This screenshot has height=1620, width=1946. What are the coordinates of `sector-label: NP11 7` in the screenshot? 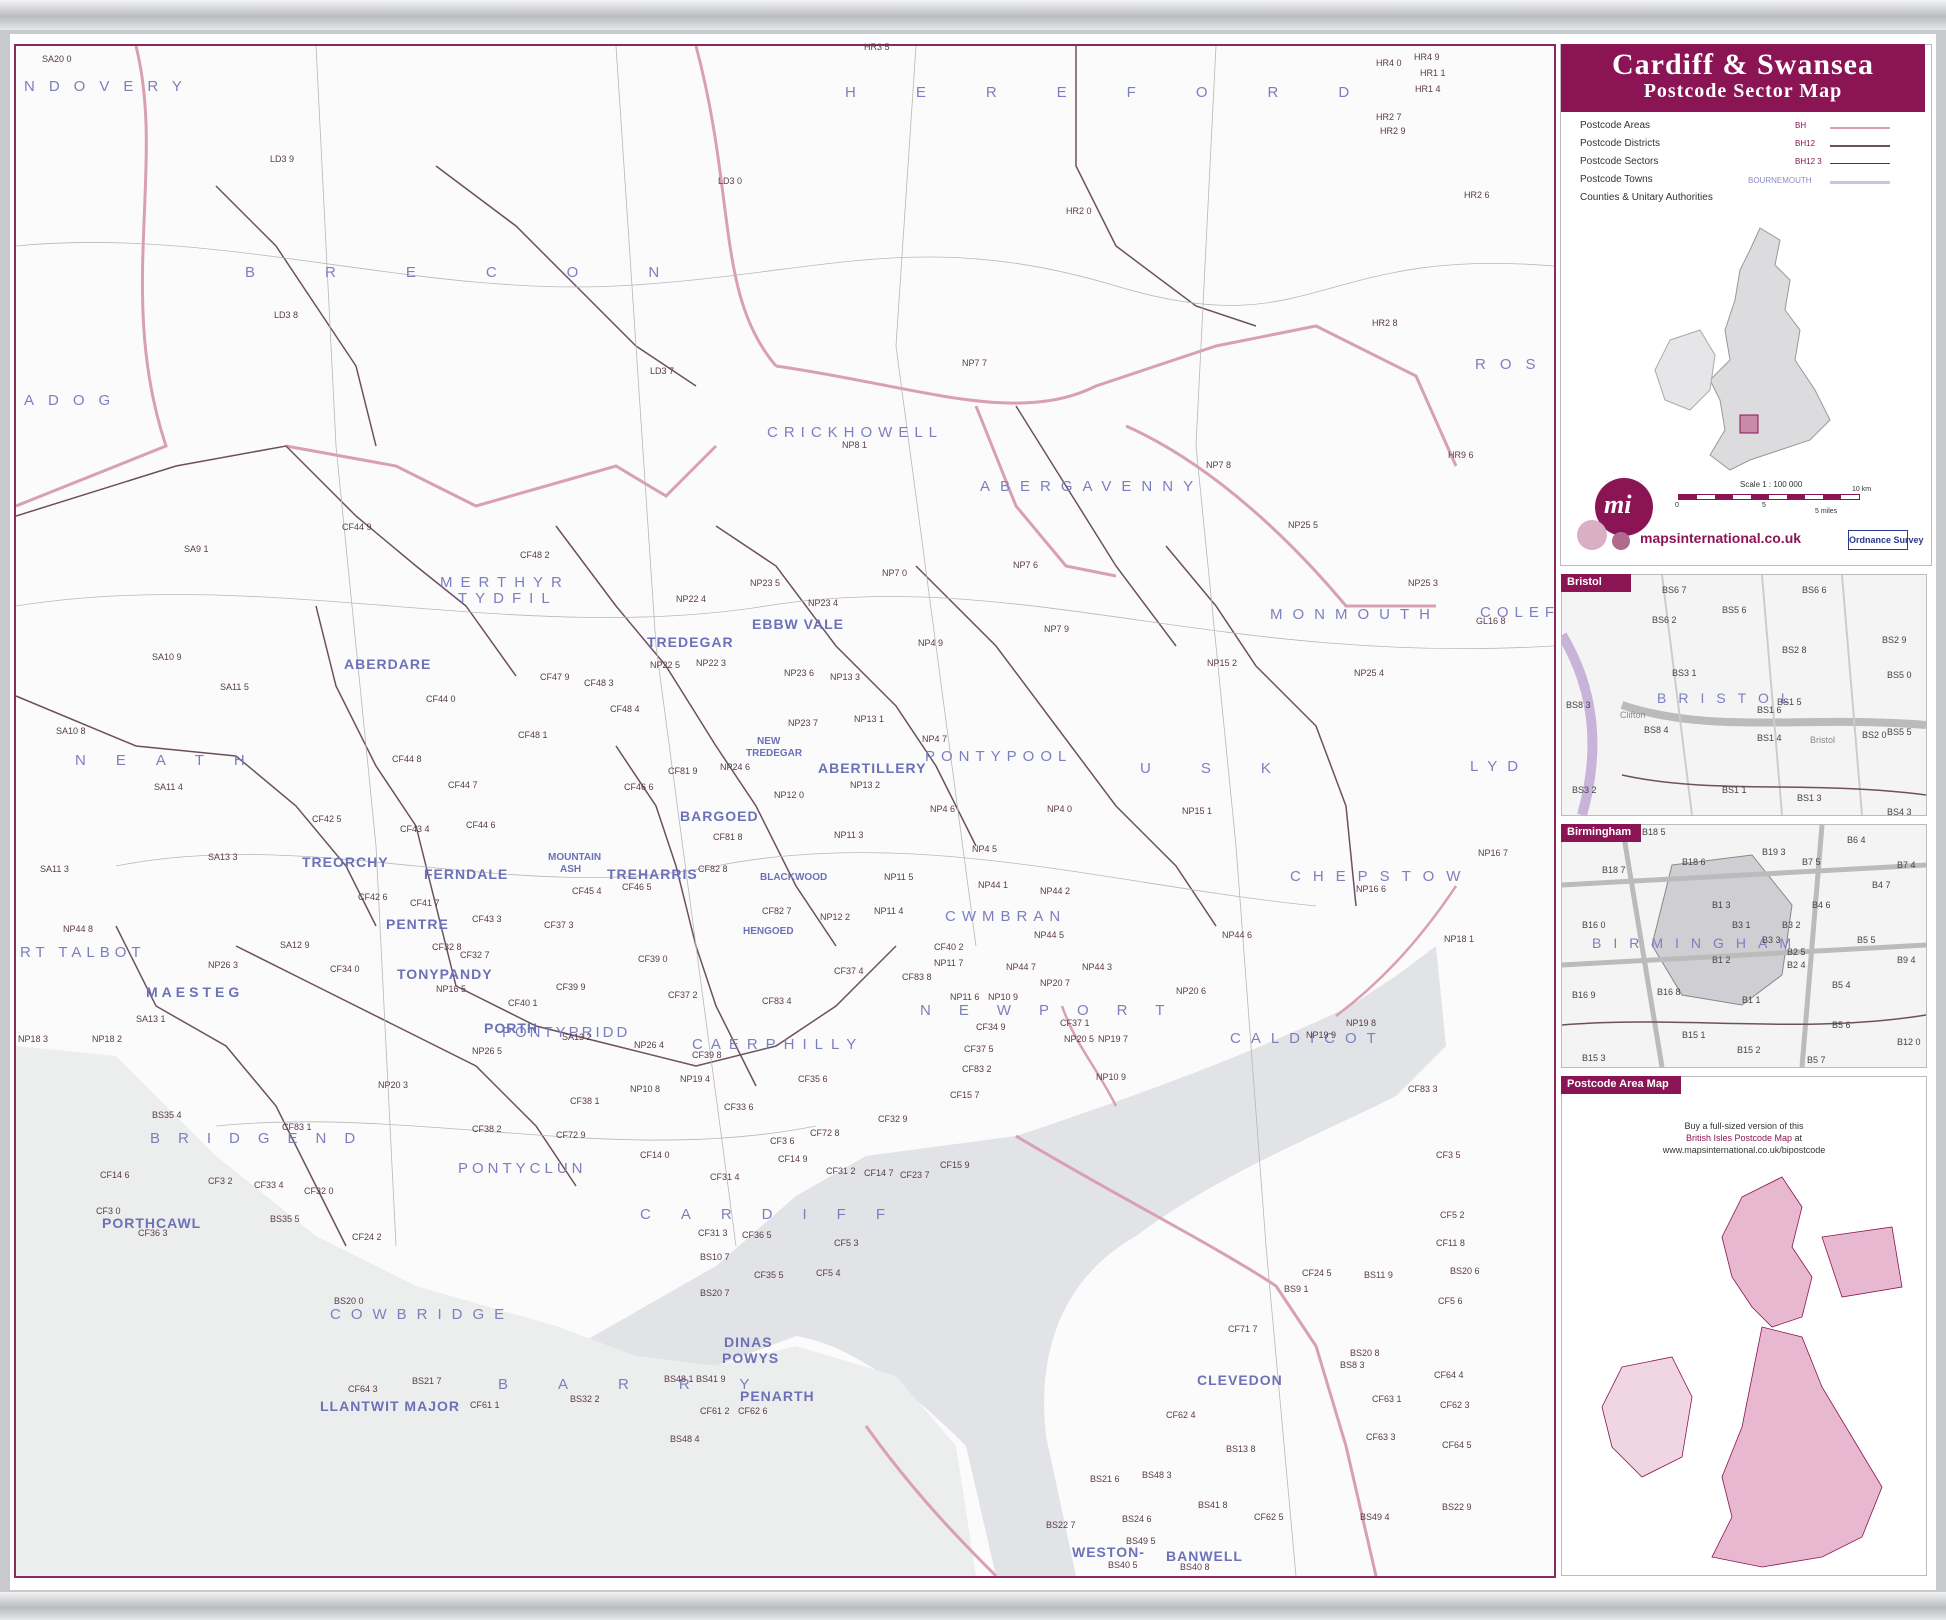 It's located at (949, 963).